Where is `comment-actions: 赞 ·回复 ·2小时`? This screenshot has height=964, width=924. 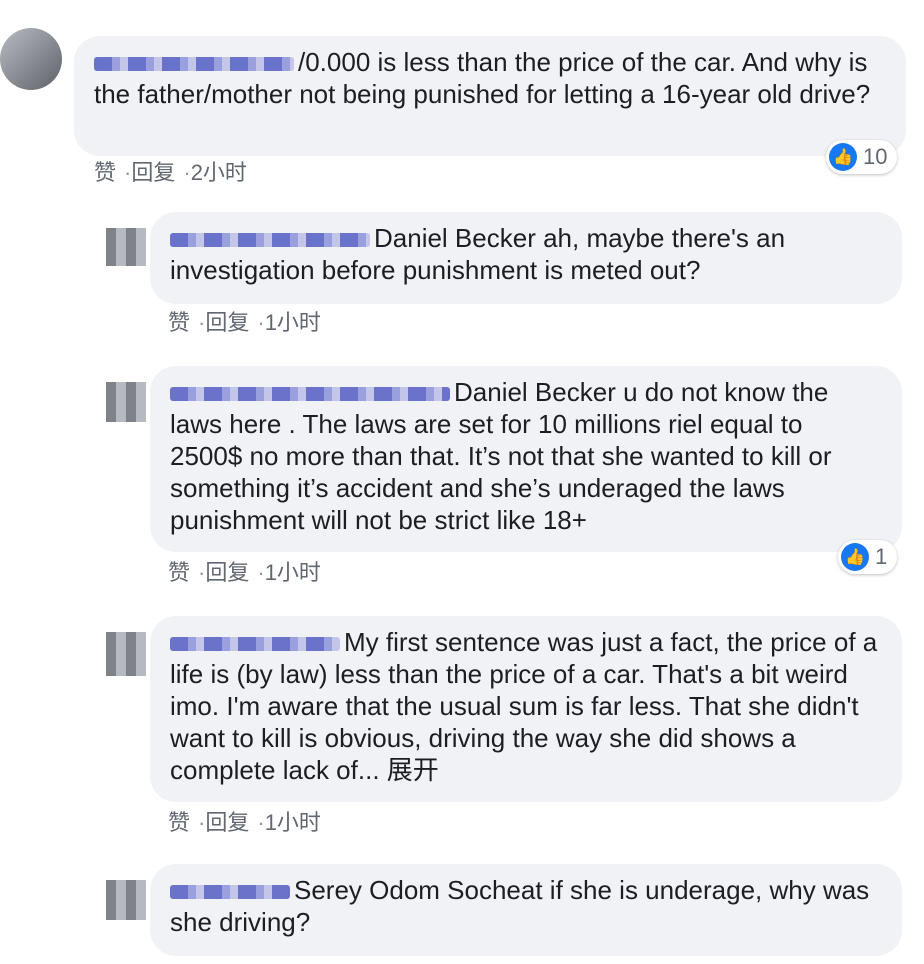 comment-actions: 赞 ·回复 ·2小时 is located at coordinates (170, 173).